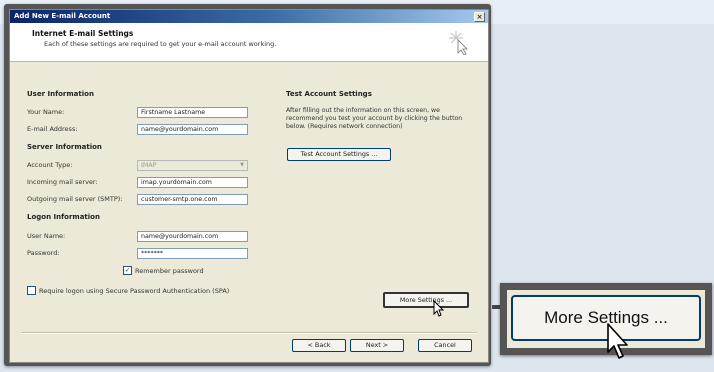 This screenshot has height=372, width=714. Describe the element at coordinates (249, 333) in the screenshot. I see `button-divider` at that location.